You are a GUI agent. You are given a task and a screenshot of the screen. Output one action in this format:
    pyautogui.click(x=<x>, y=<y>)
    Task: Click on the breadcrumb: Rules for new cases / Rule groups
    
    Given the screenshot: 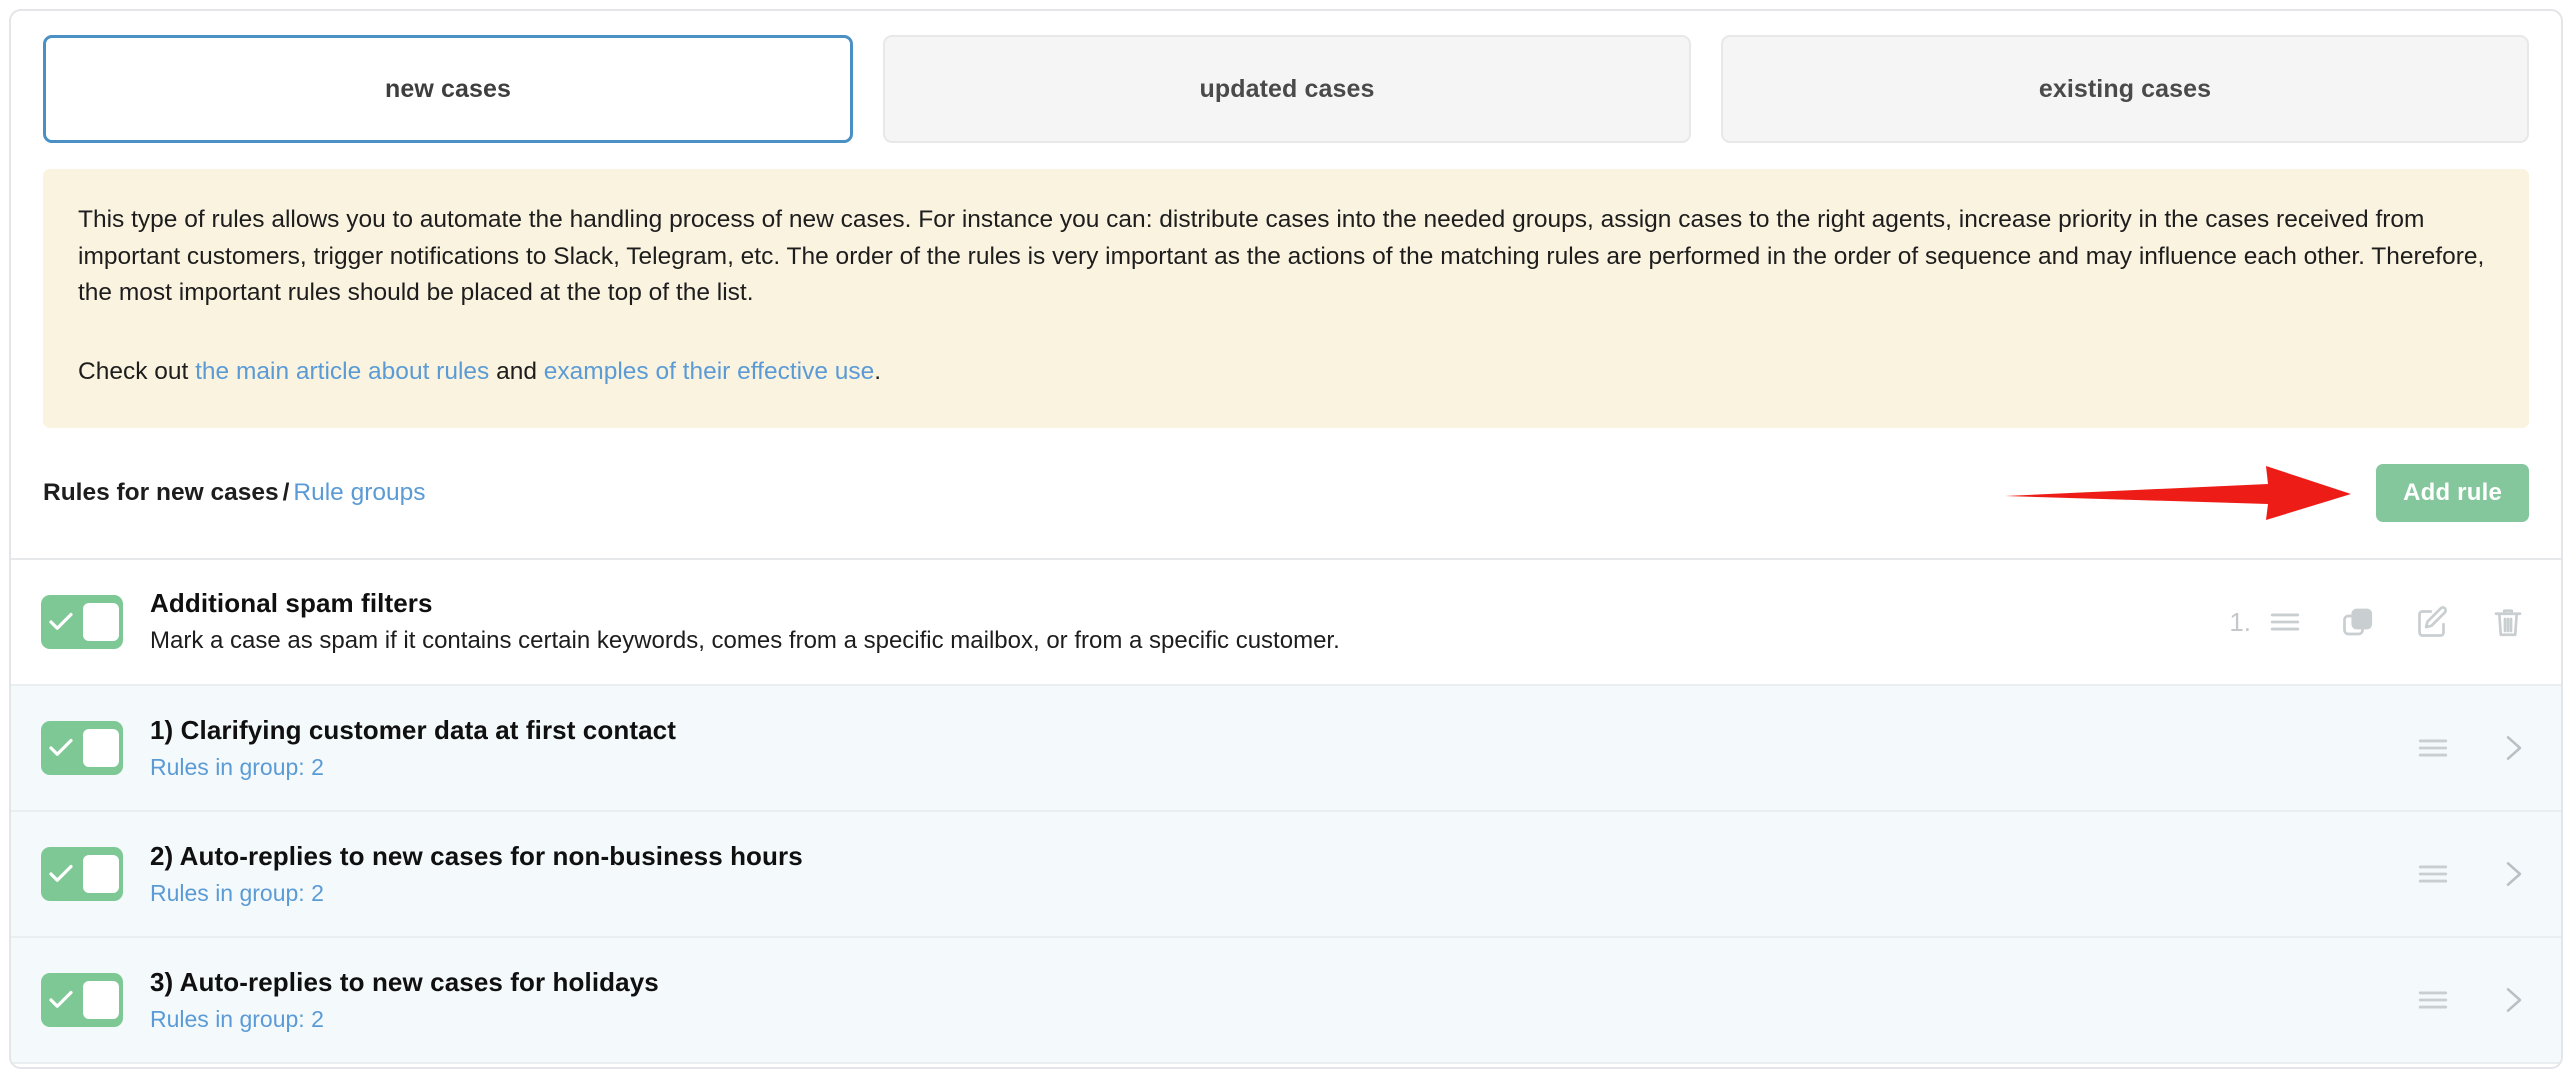 What is the action you would take?
    pyautogui.click(x=234, y=493)
    